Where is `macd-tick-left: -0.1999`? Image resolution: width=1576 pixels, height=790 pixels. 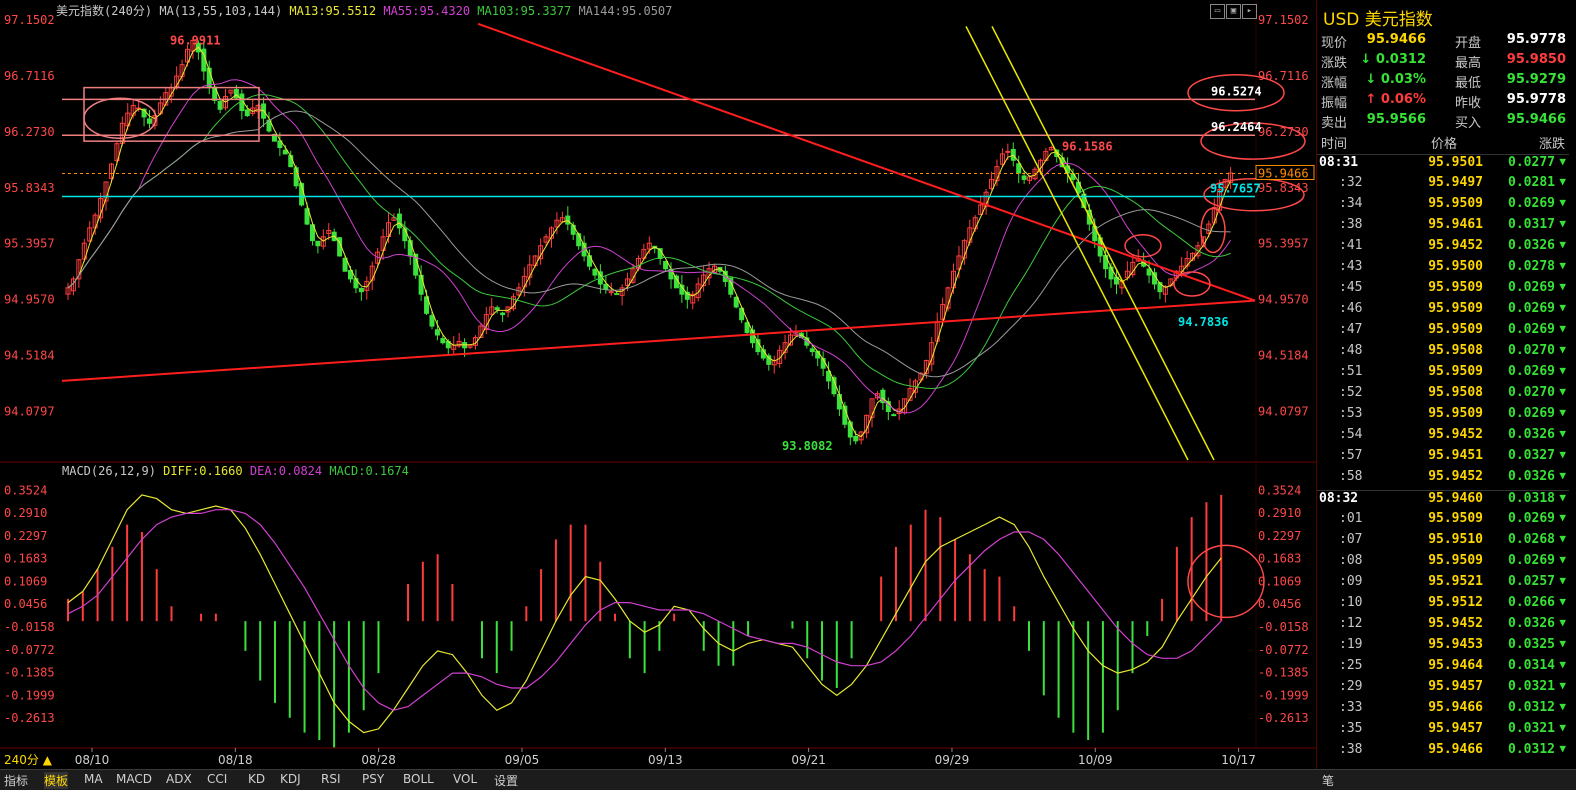 macd-tick-left: -0.1999 is located at coordinates (29, 695).